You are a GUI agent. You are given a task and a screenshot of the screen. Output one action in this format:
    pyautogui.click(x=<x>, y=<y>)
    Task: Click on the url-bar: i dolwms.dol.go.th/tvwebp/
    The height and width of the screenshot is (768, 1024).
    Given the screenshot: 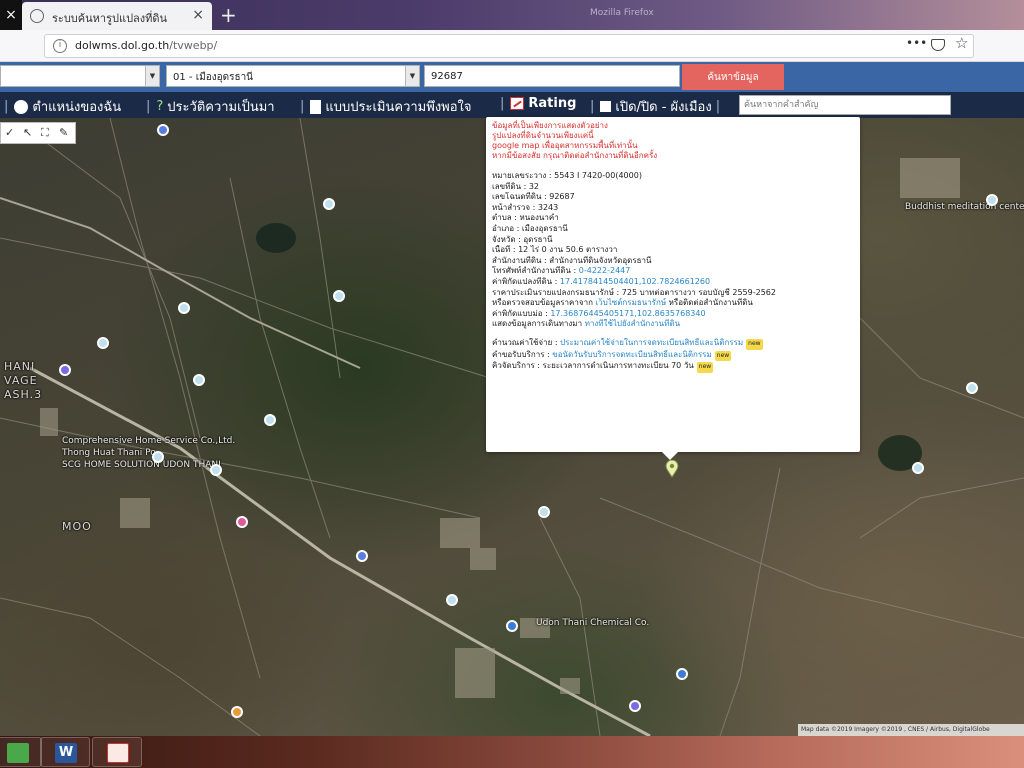 What is the action you would take?
    pyautogui.click(x=509, y=46)
    